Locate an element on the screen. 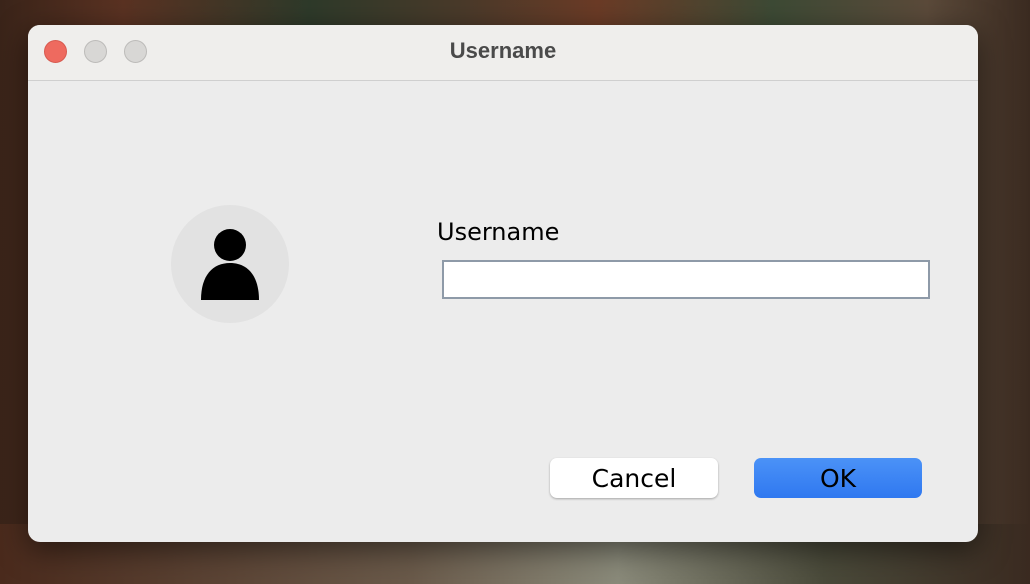  ok-button: OK is located at coordinates (838, 478).